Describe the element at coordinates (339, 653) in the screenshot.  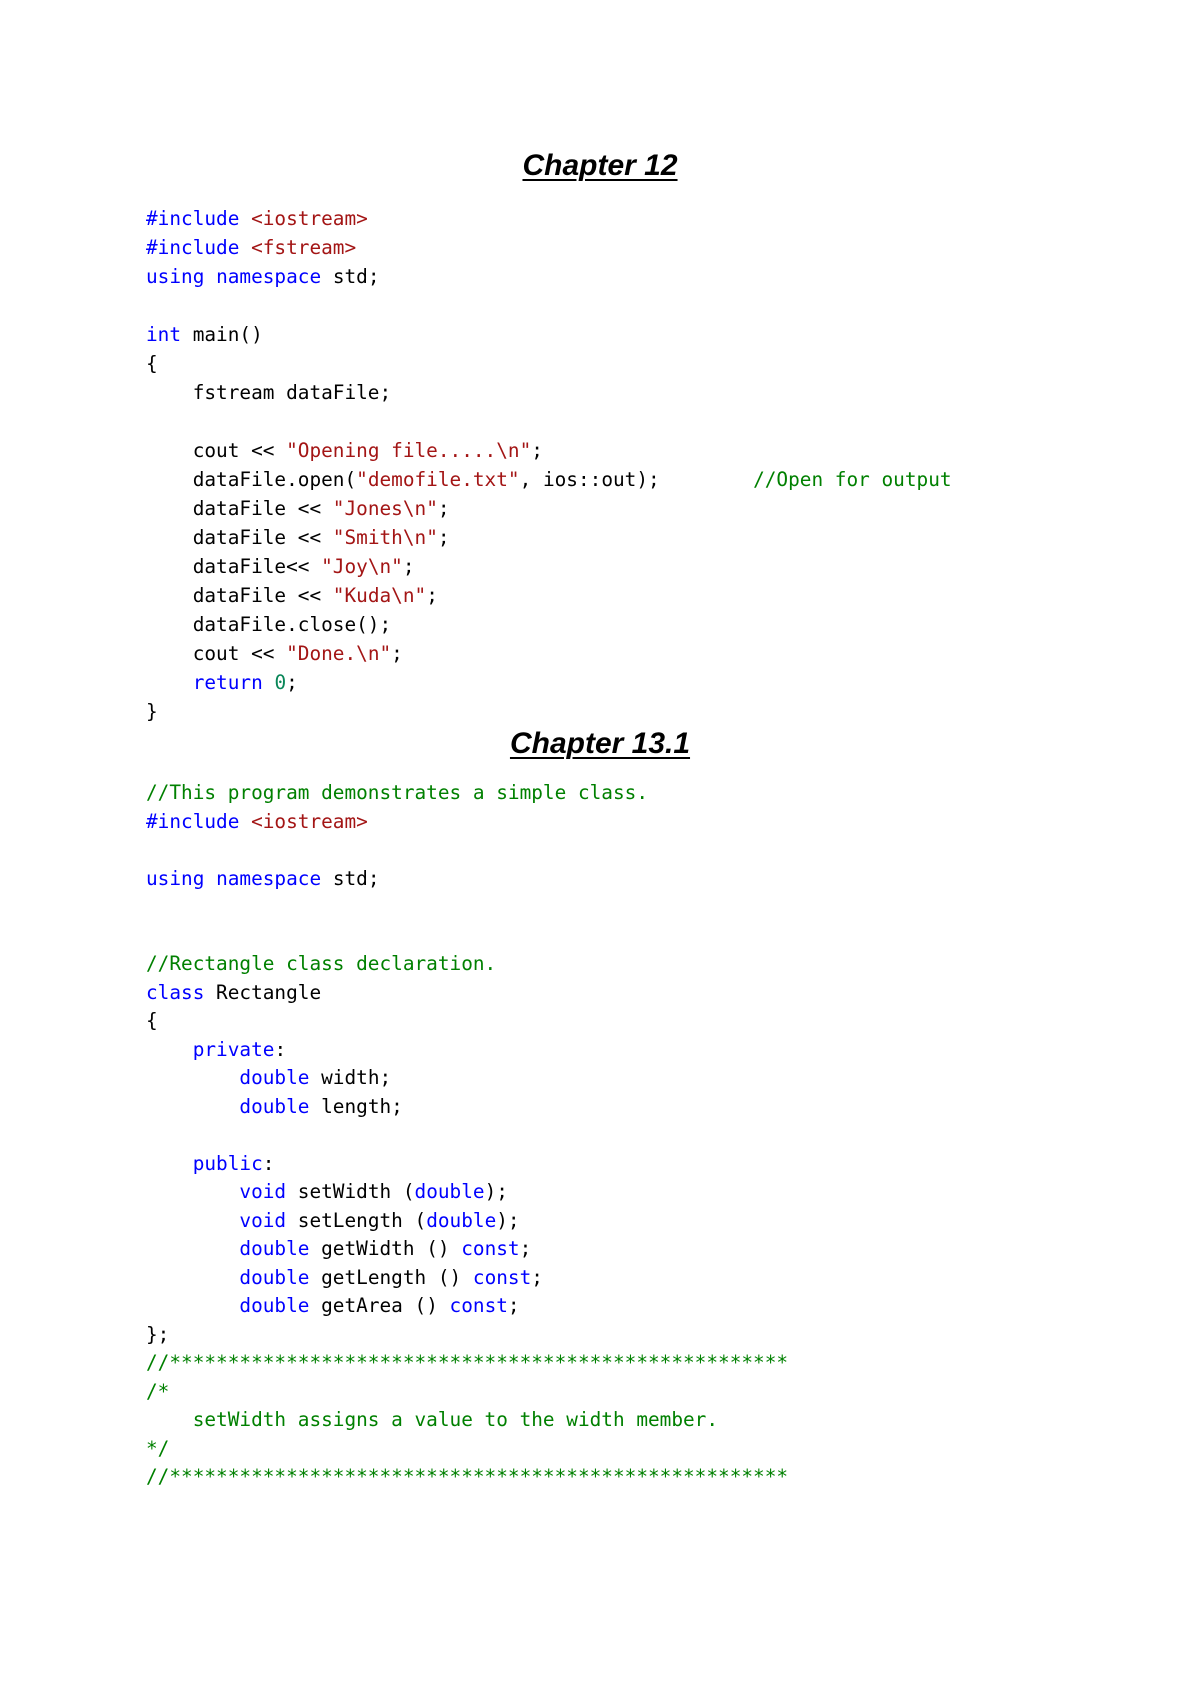
I see `string-literal: "Done.\n"` at that location.